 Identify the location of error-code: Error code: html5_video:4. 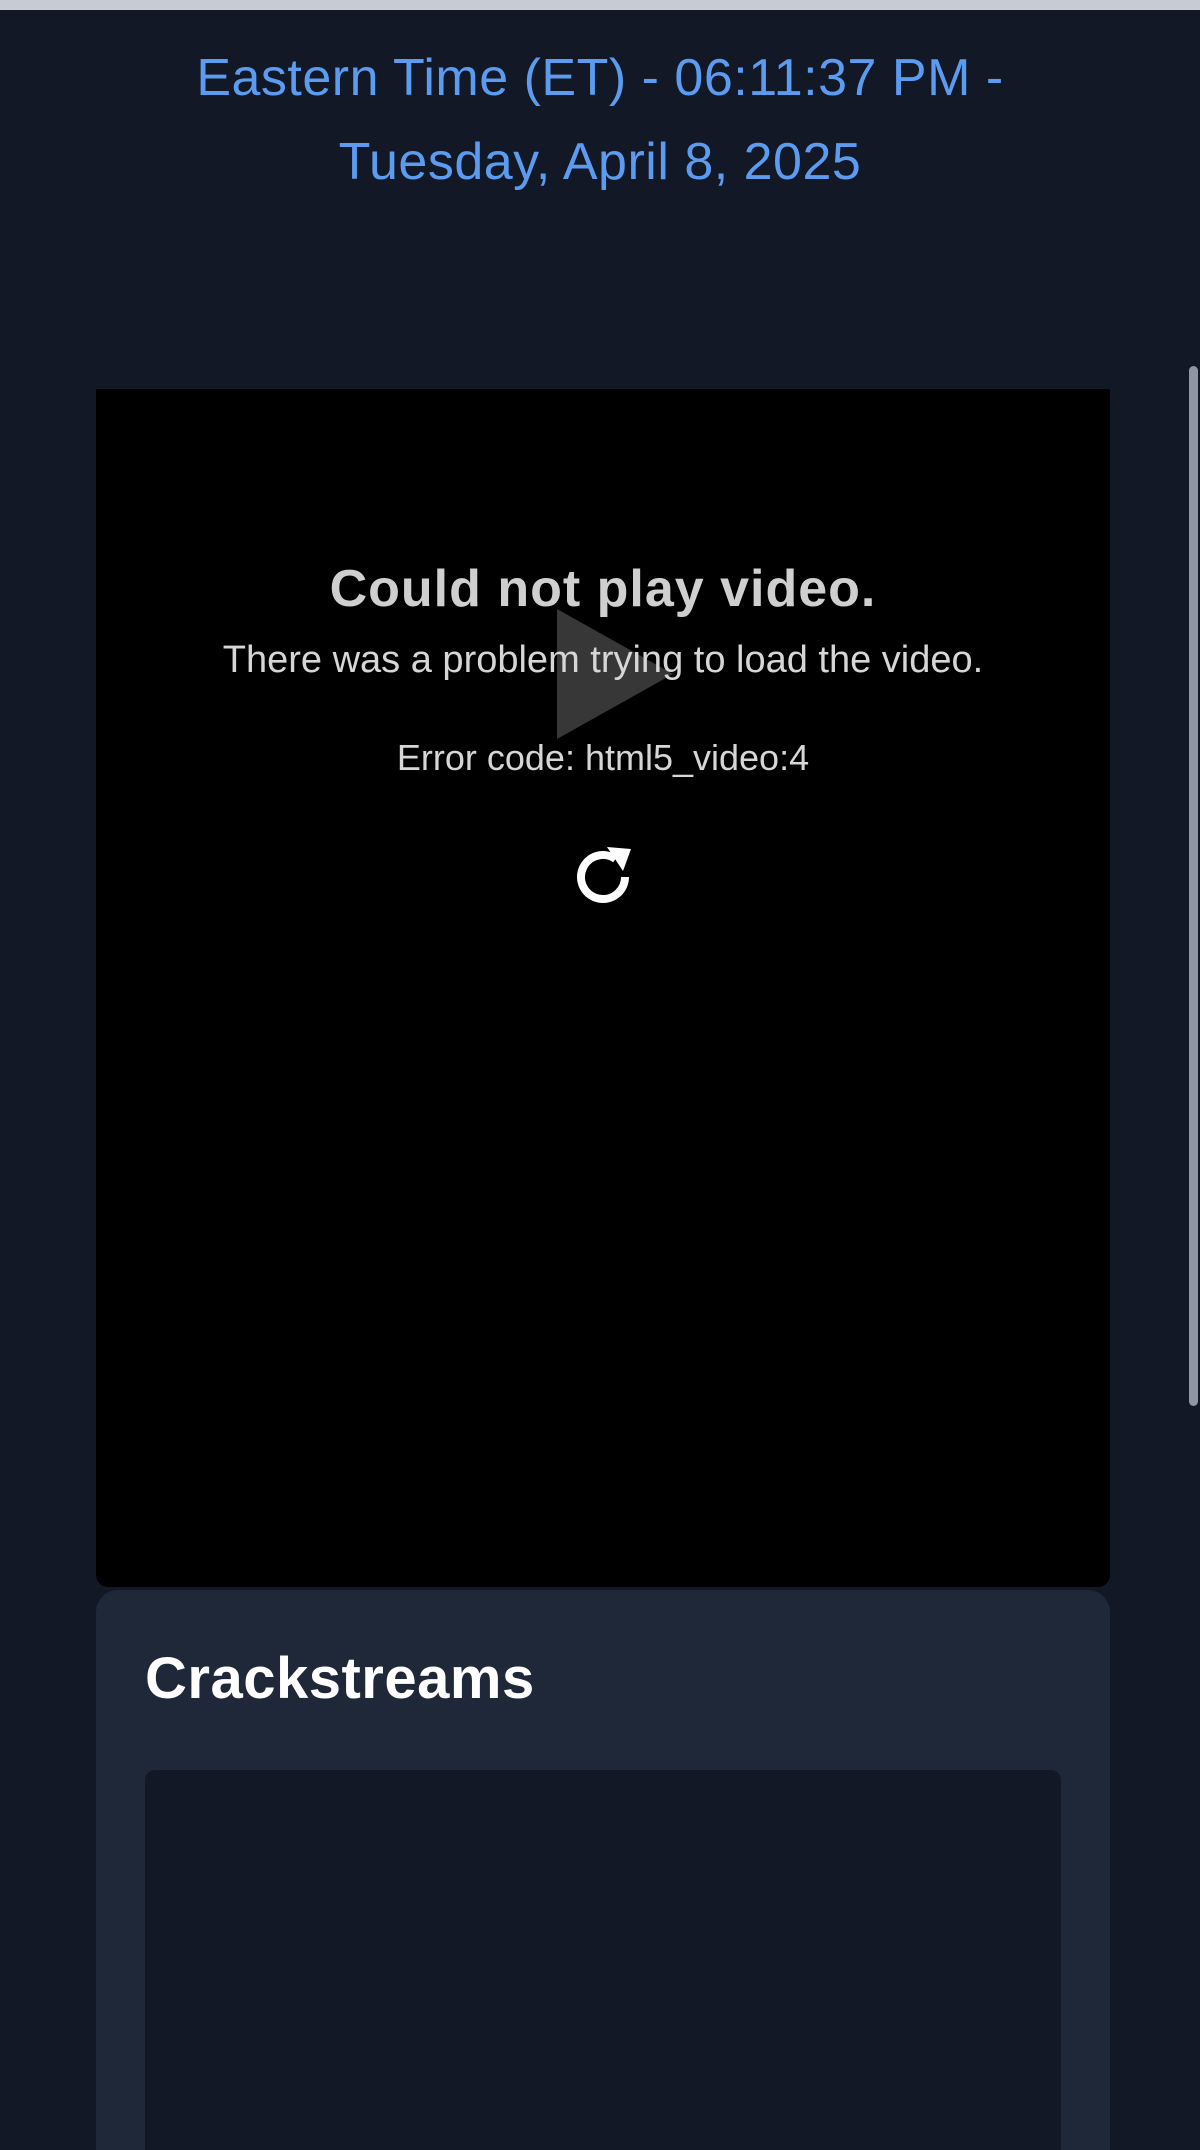
(603, 757).